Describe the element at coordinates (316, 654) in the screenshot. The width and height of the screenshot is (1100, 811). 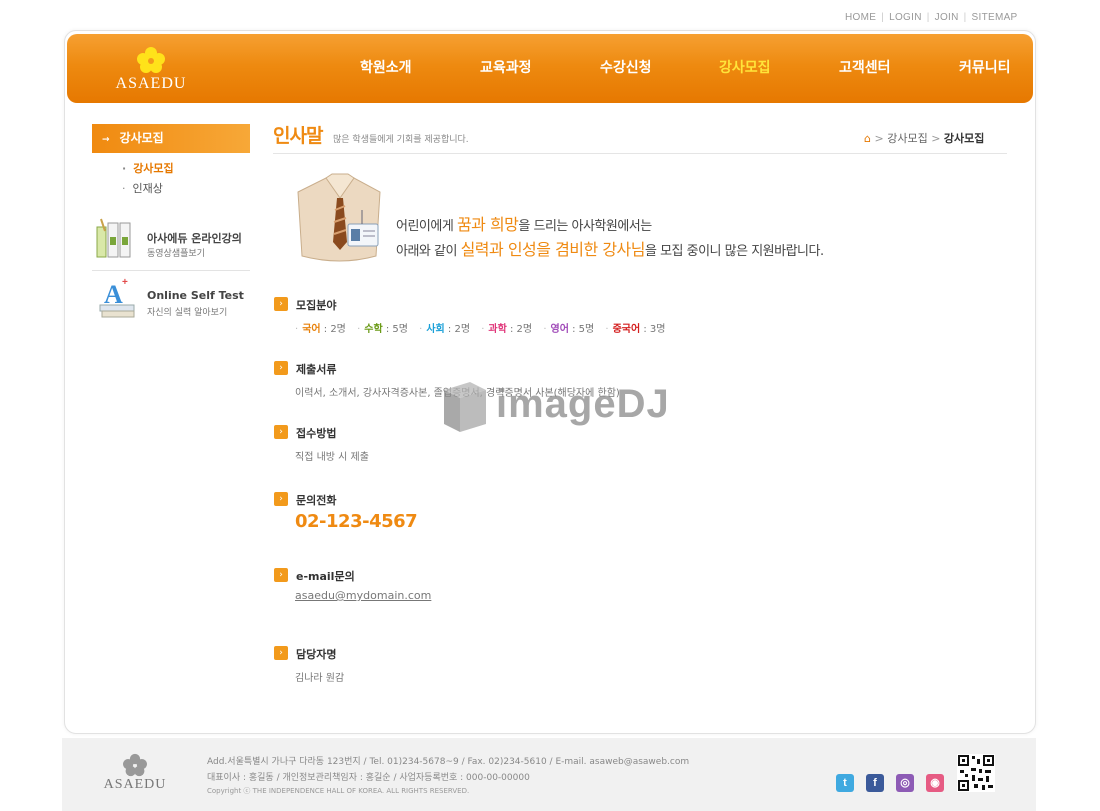
I see `section-title-manager: 담당자명` at that location.